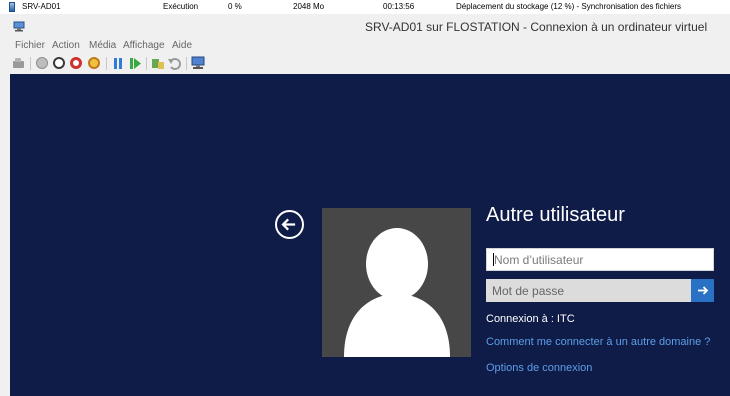 This screenshot has width=730, height=396. Describe the element at coordinates (539, 368) in the screenshot. I see `sign-in-options-link: Options de connexion` at that location.